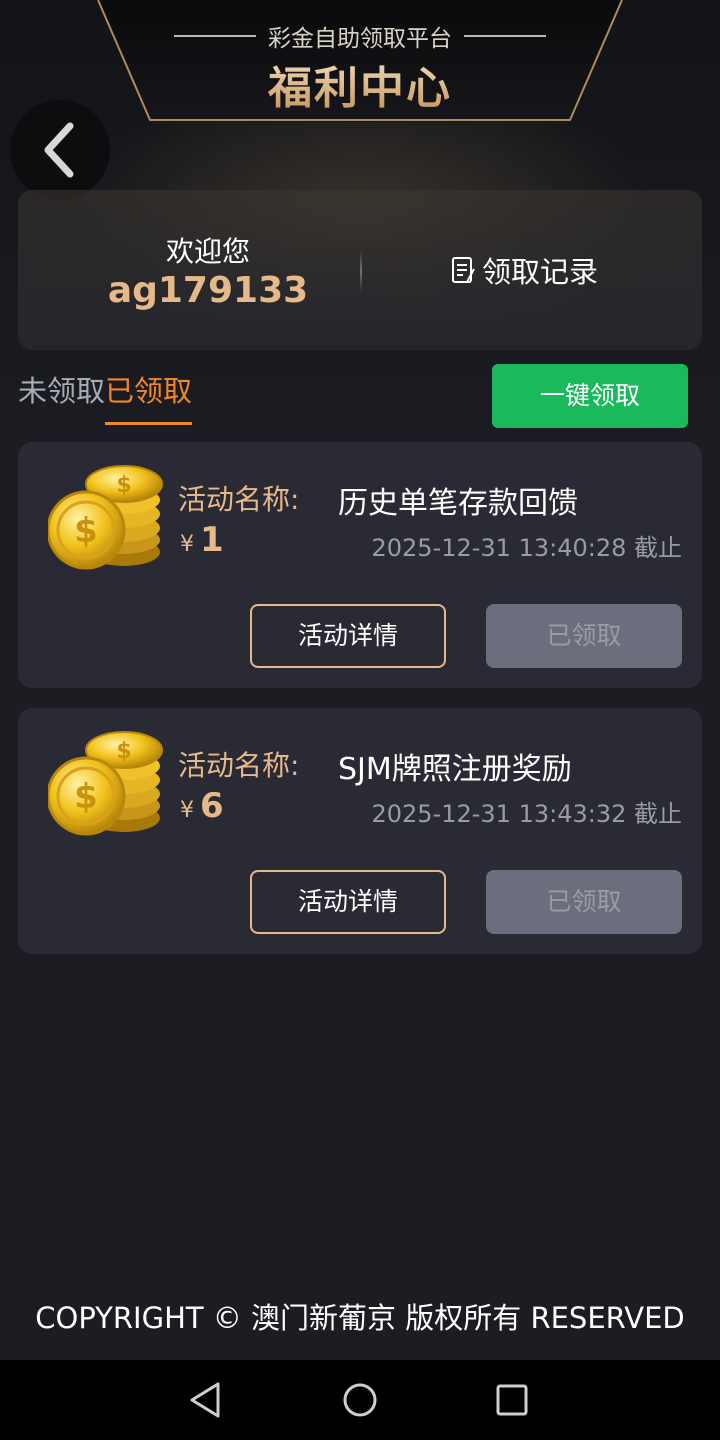  I want to click on tab-claimed: 已领取, so click(149, 396).